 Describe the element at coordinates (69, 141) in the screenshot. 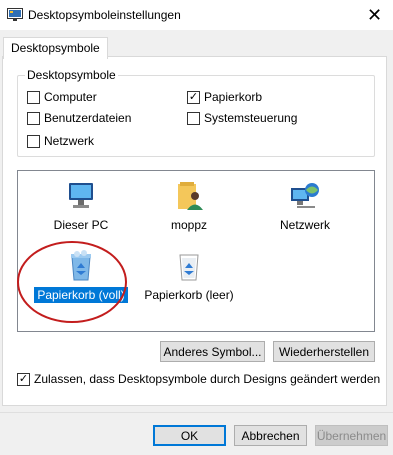

I see `checkbox-label: Netzwerk` at that location.